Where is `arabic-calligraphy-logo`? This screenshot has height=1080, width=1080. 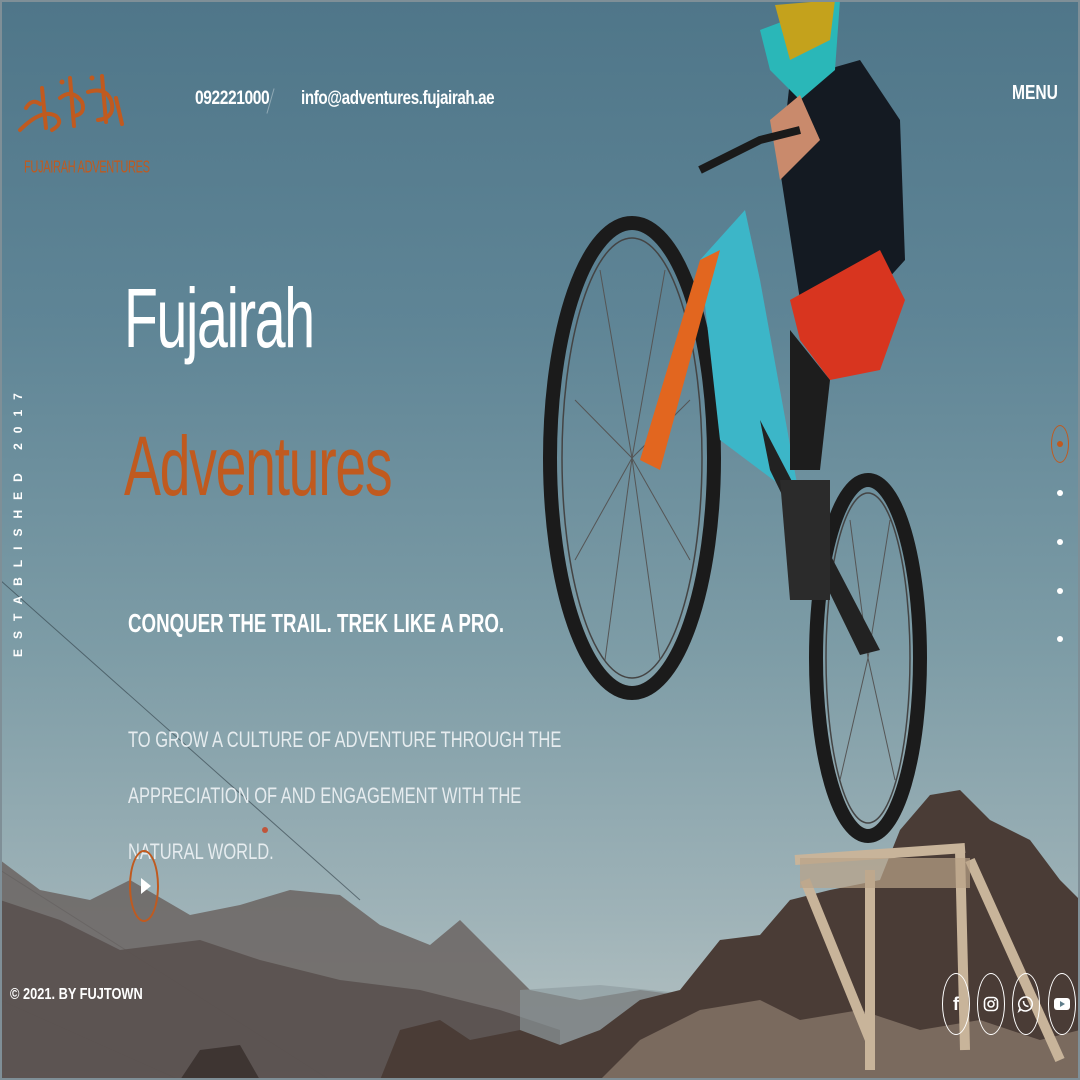 arabic-calligraphy-logo is located at coordinates (71, 103).